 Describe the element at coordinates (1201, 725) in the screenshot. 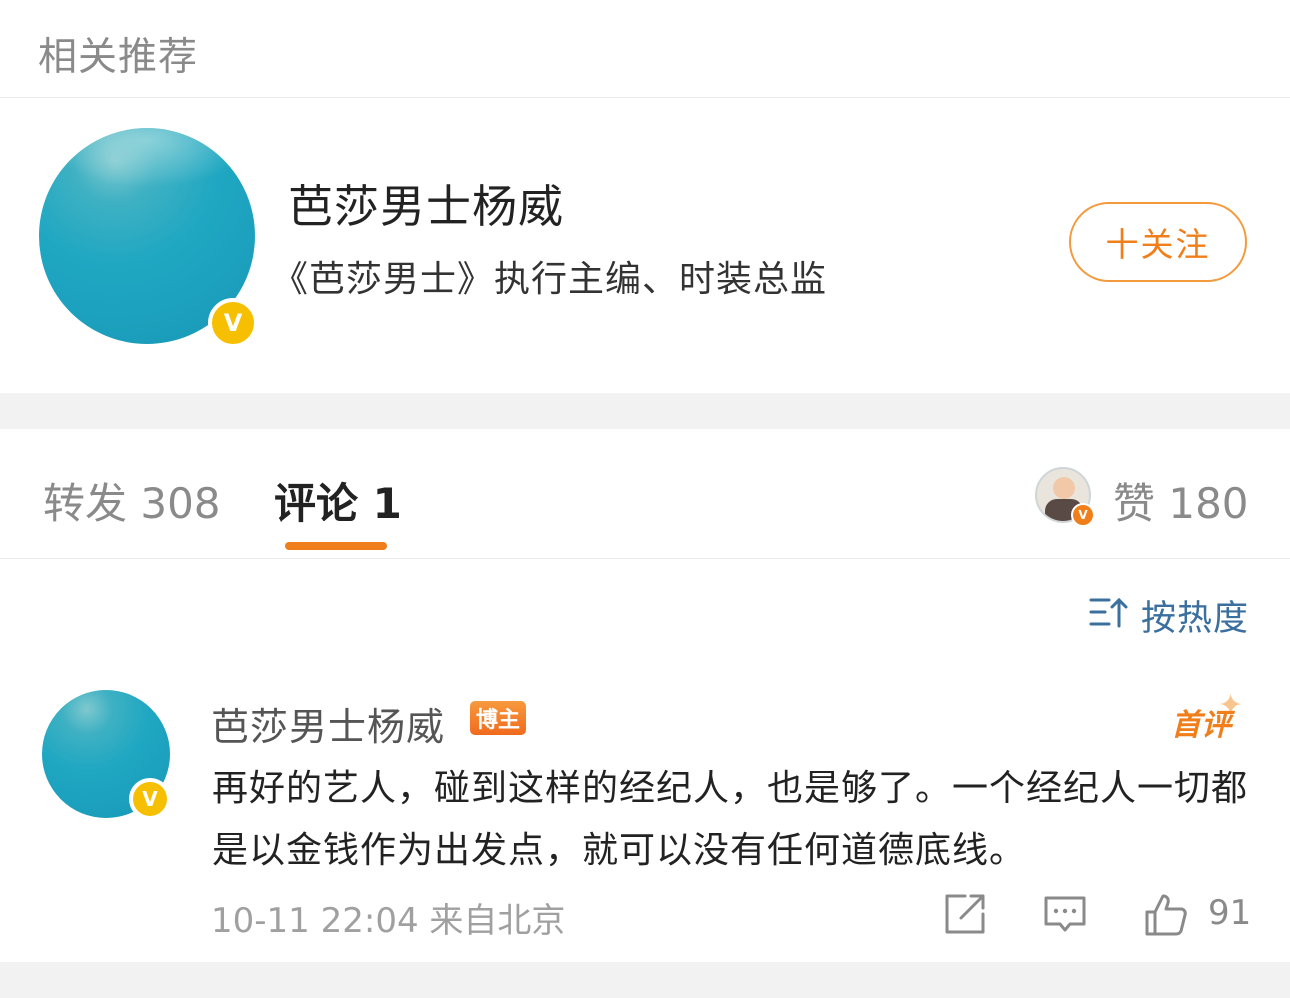

I see `first-comment-badge: 首评` at that location.